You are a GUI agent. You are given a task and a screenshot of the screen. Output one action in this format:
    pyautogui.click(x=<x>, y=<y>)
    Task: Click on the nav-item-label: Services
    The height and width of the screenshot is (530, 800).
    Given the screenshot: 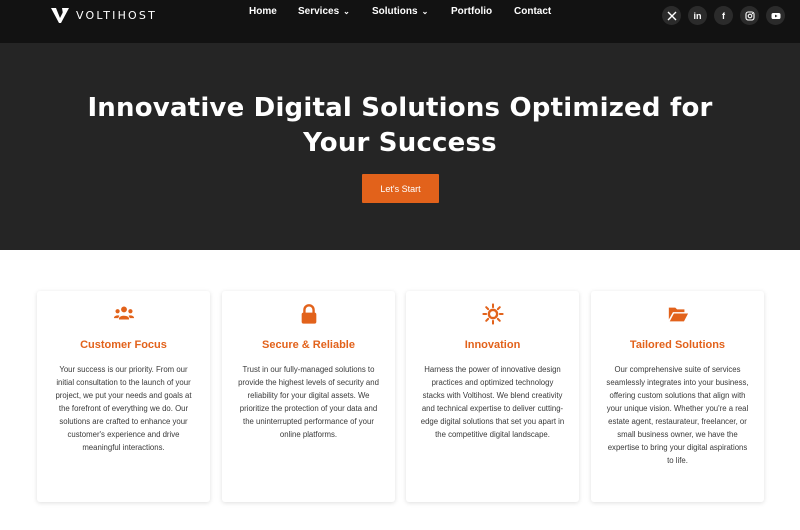 What is the action you would take?
    pyautogui.click(x=319, y=11)
    